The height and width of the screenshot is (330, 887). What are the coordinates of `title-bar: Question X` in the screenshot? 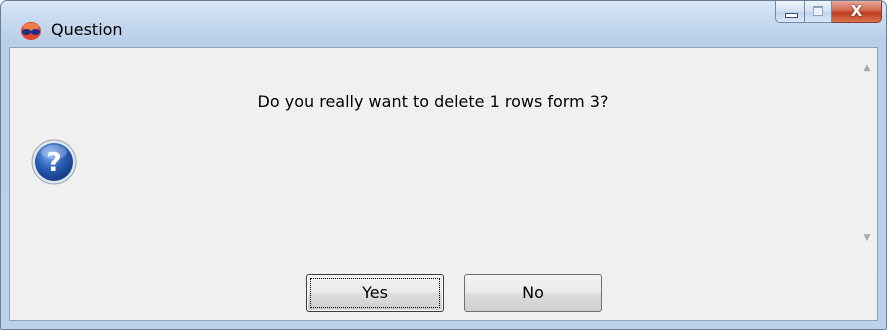 It's located at (443, 24).